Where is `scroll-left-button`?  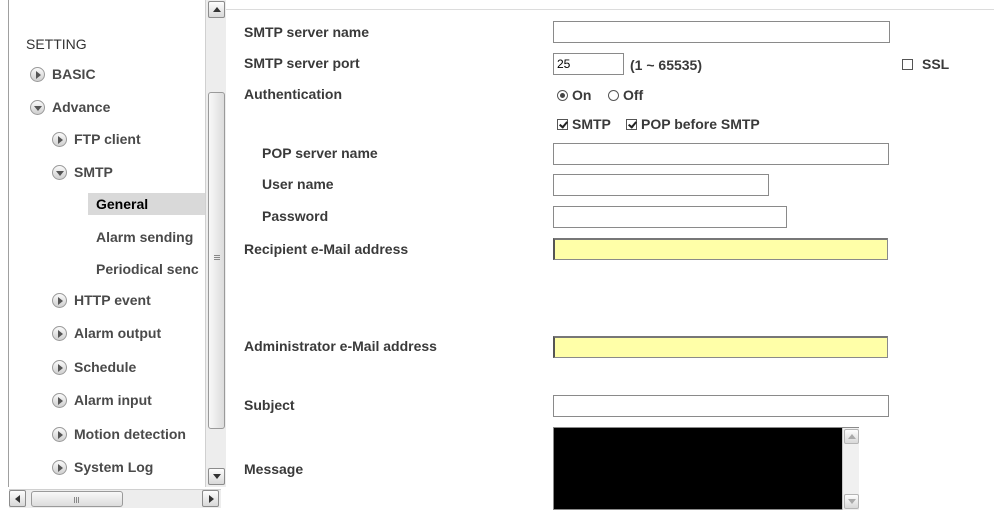
scroll-left-button is located at coordinates (17, 498).